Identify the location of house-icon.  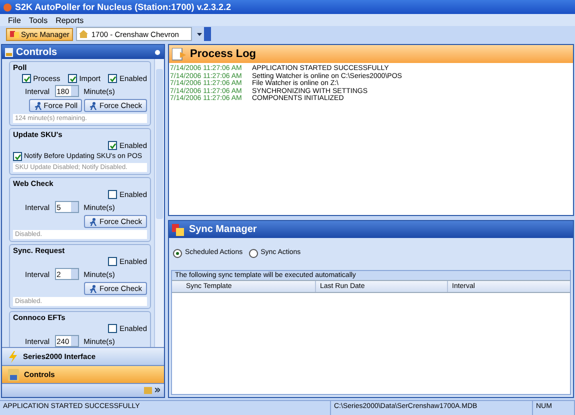
(83, 34).